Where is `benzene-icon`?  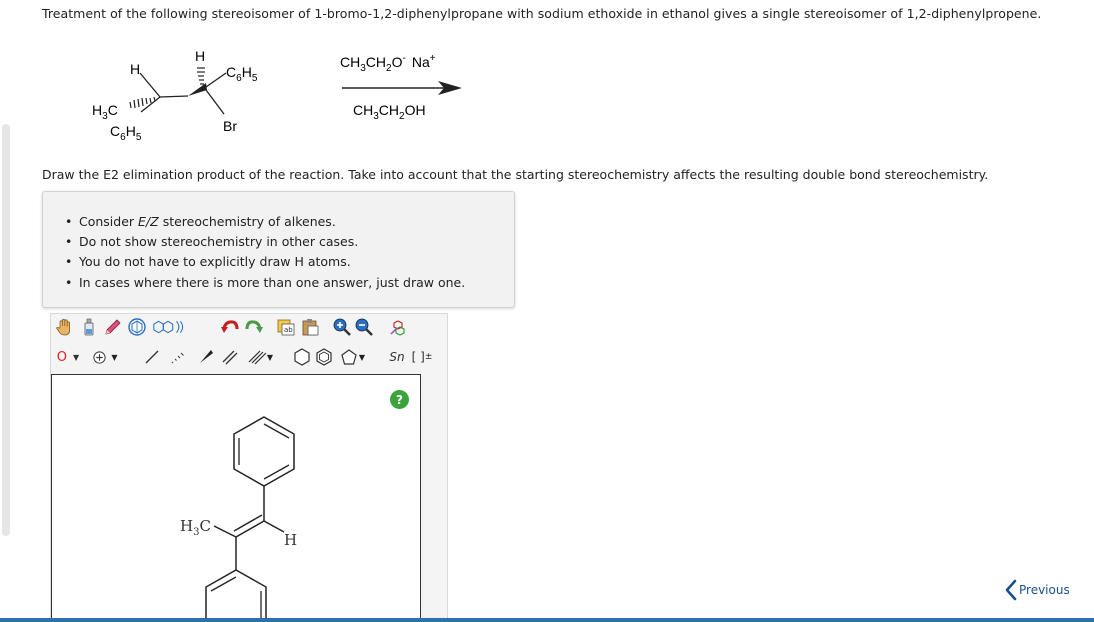
benzene-icon is located at coordinates (324, 357).